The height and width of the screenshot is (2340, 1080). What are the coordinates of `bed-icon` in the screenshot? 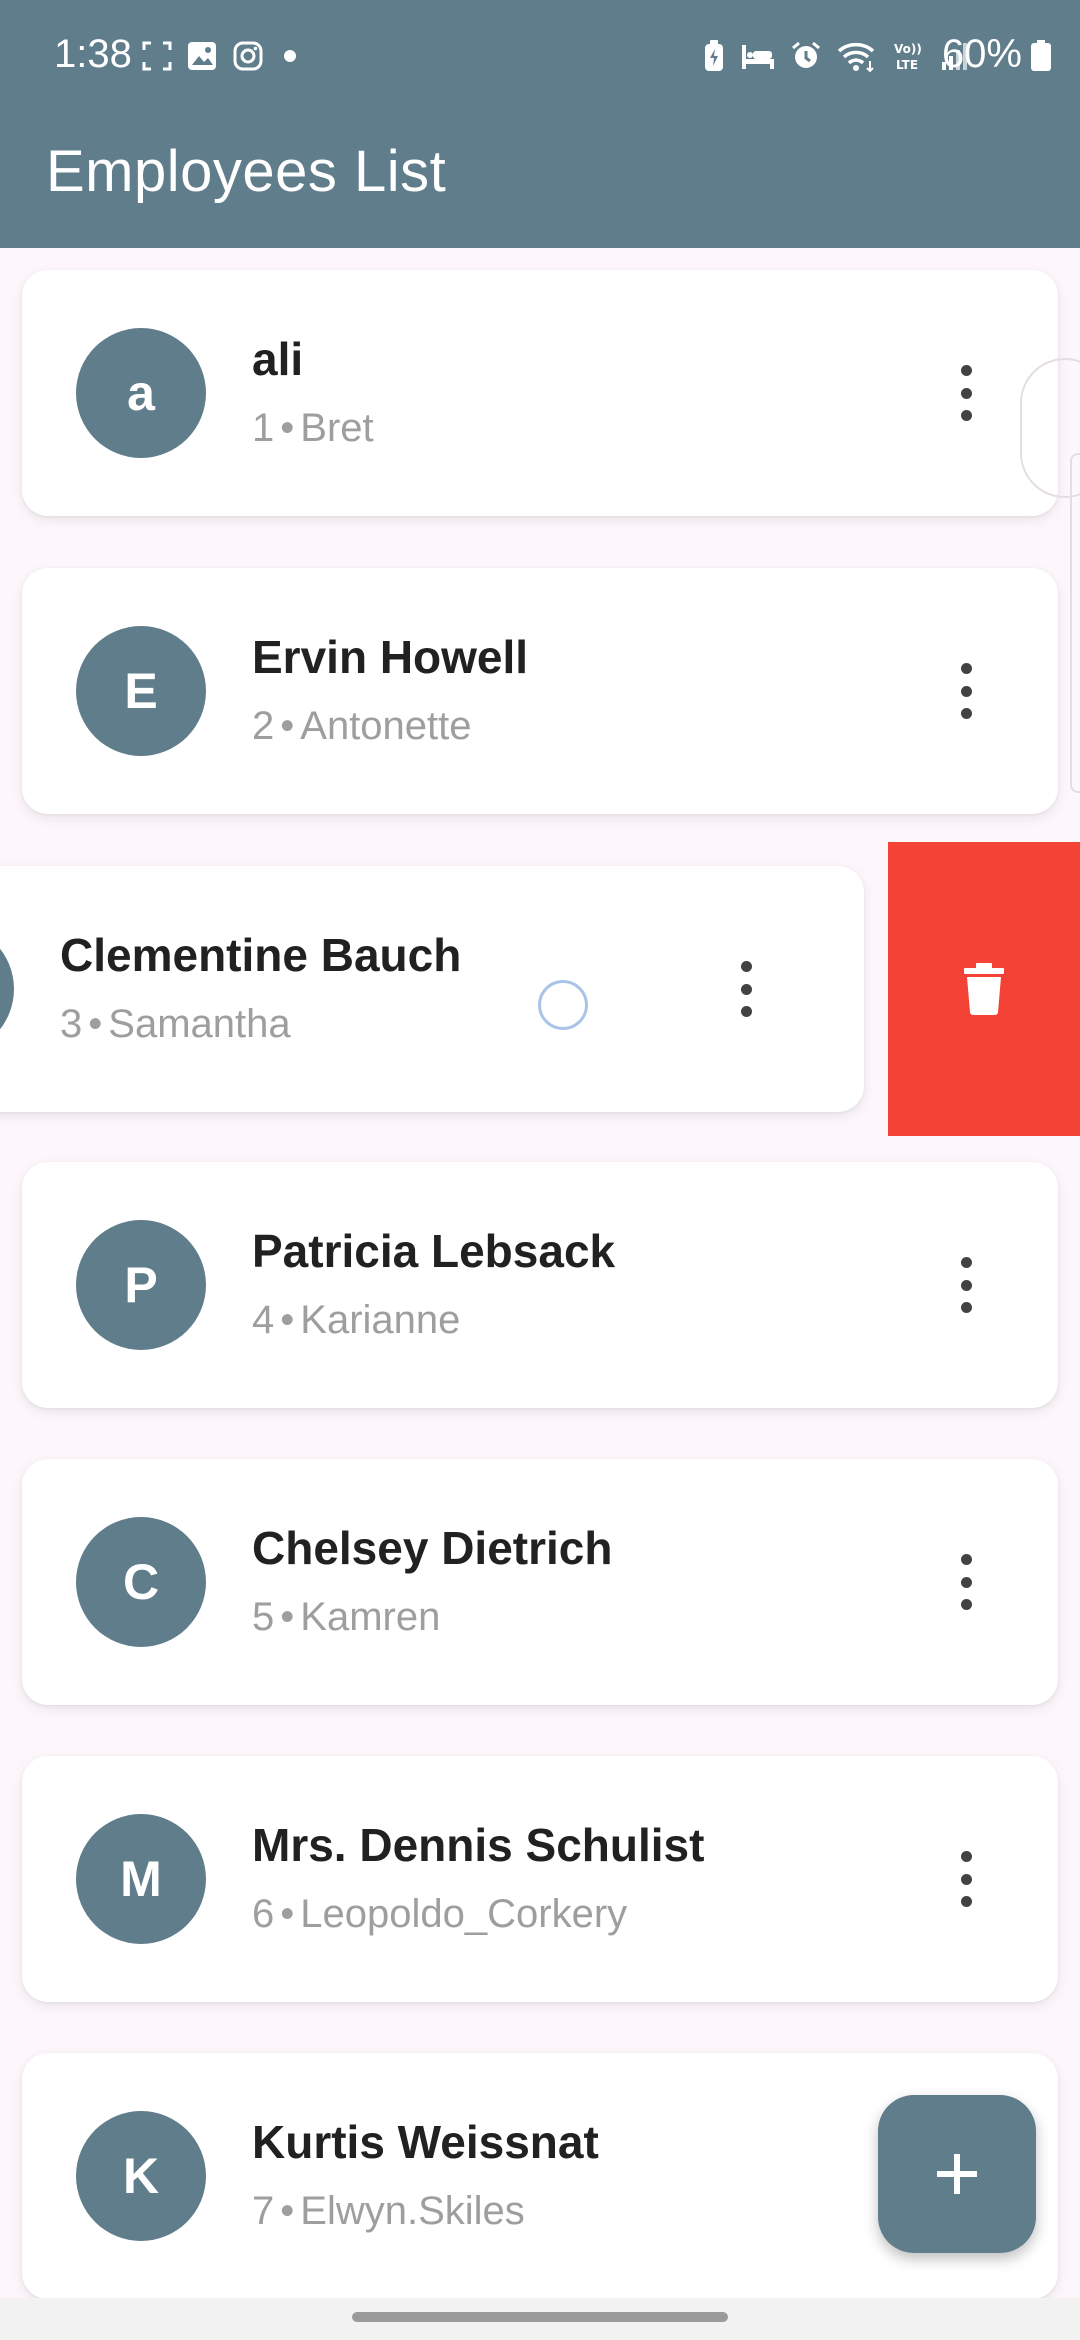 It's located at (758, 57).